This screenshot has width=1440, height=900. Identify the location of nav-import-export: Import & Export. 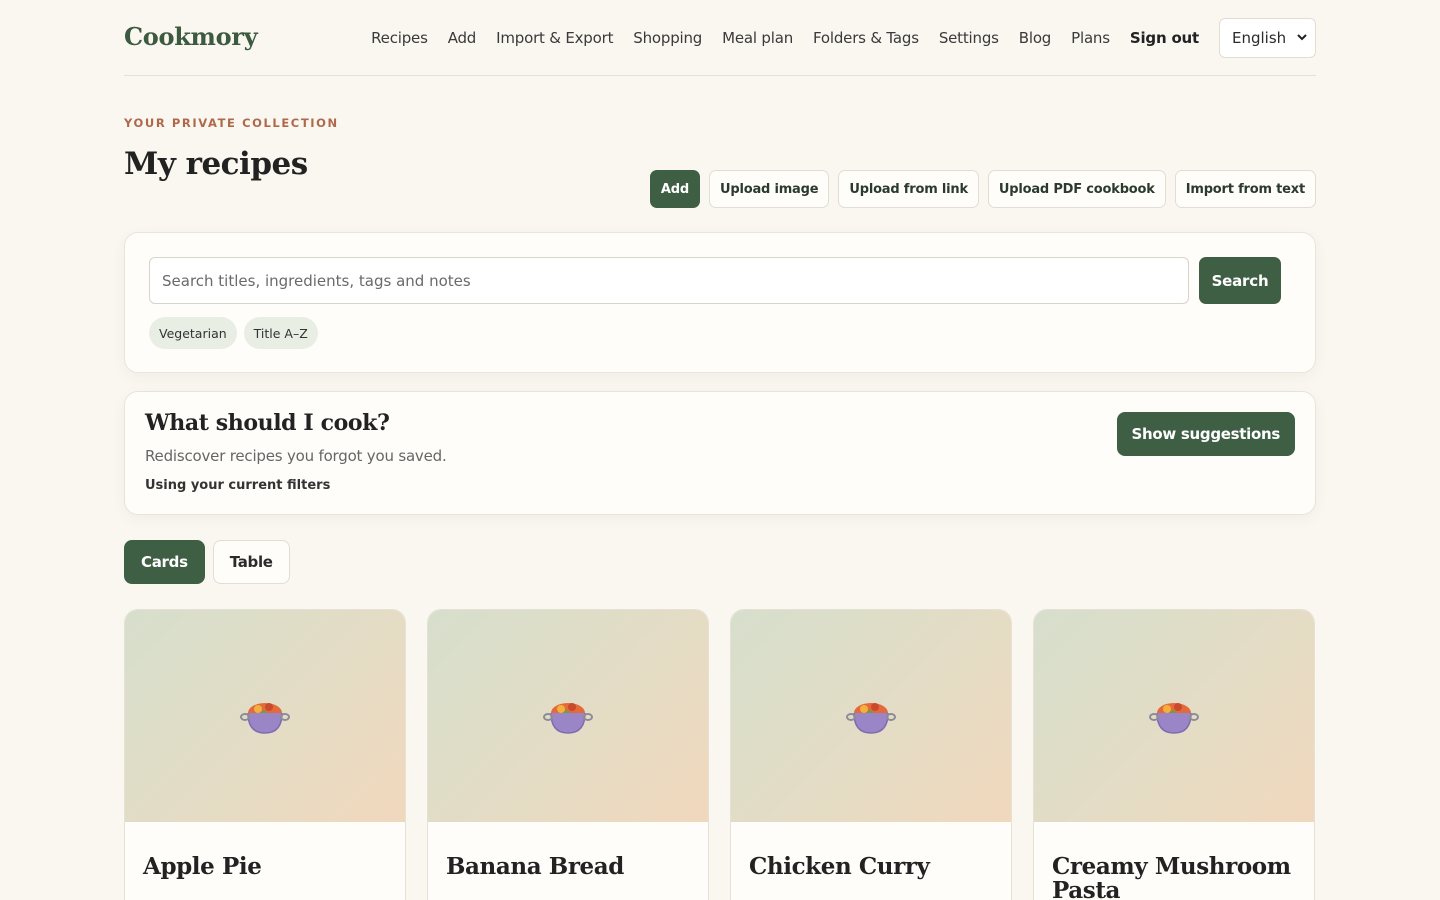
(554, 38).